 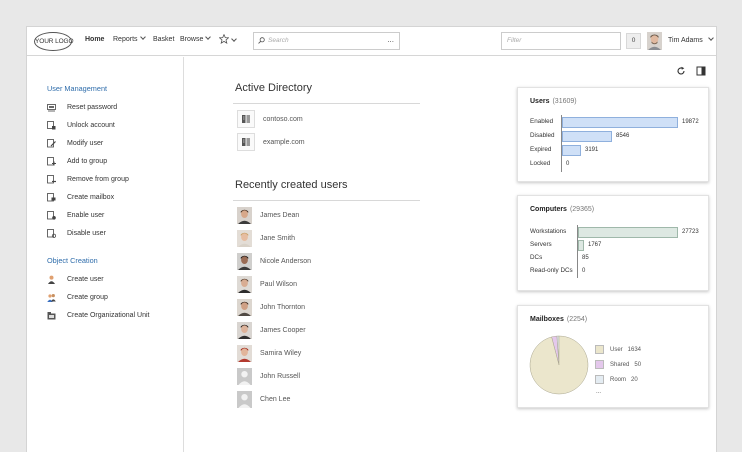 I want to click on bar-category-label: Workstations, so click(x=548, y=231).